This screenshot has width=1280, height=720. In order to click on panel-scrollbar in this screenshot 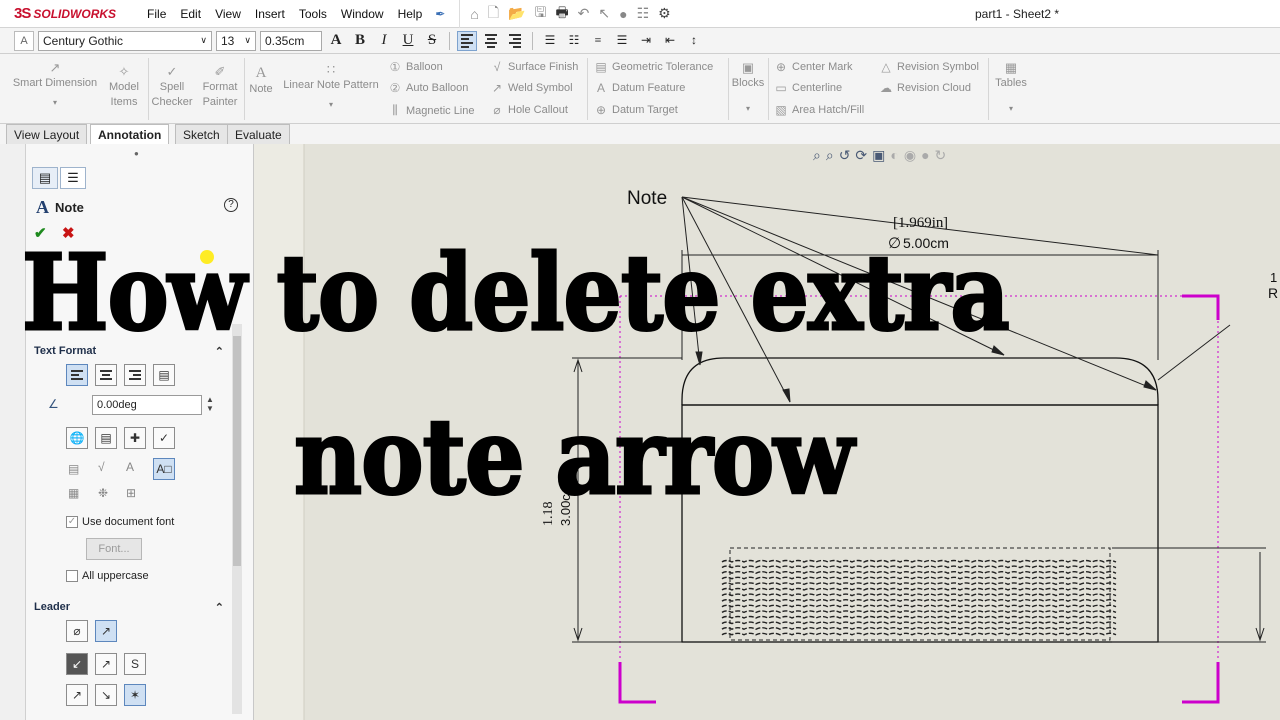, I will do `click(237, 519)`.